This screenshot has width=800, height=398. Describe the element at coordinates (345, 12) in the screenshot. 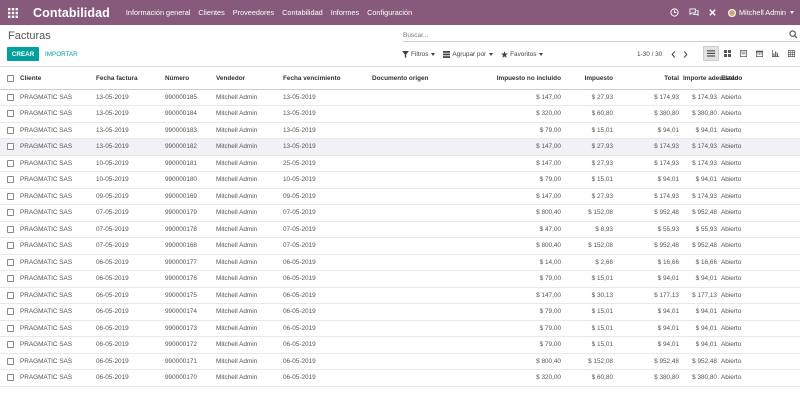

I see `menu-item-informes: Informes` at that location.